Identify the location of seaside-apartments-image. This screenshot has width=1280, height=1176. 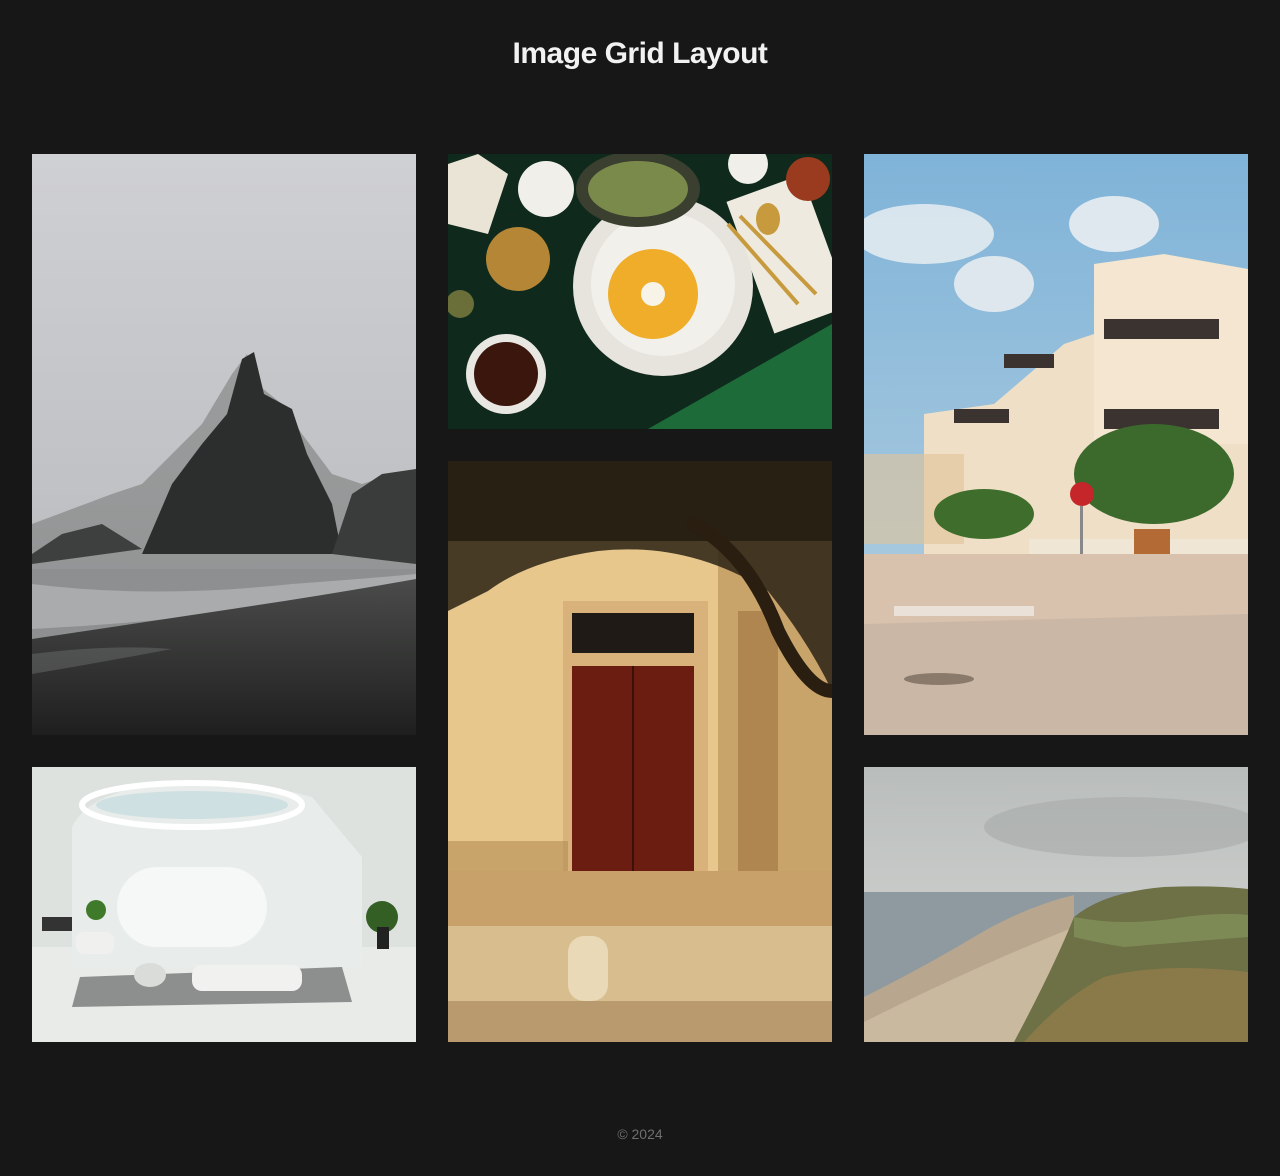
(1056, 444).